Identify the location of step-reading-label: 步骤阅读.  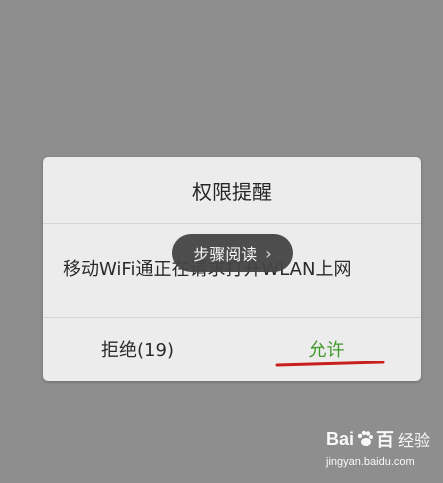
(225, 254).